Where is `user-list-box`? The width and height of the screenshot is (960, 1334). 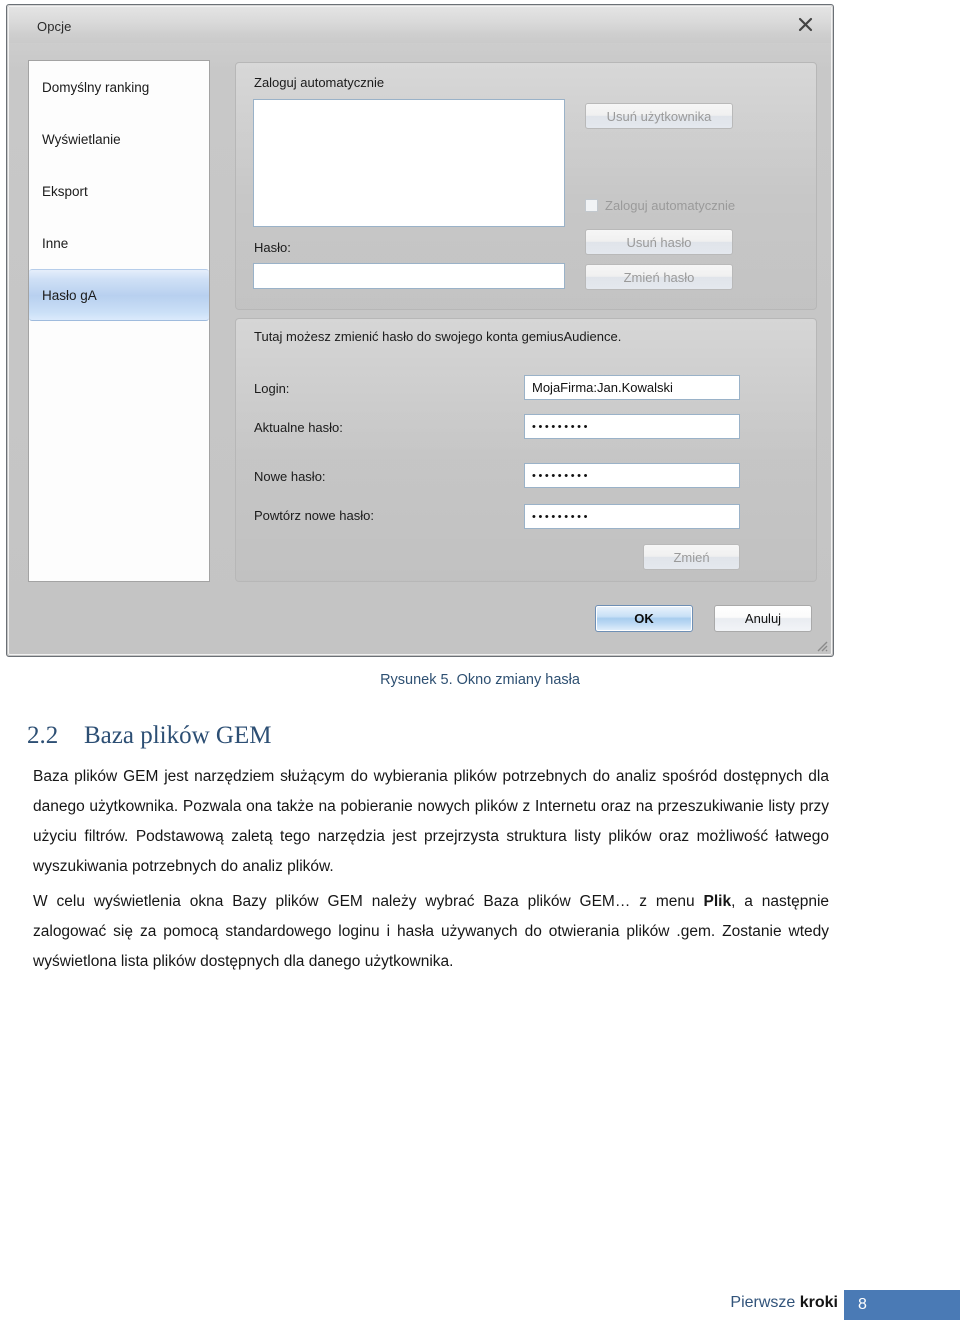 user-list-box is located at coordinates (409, 163).